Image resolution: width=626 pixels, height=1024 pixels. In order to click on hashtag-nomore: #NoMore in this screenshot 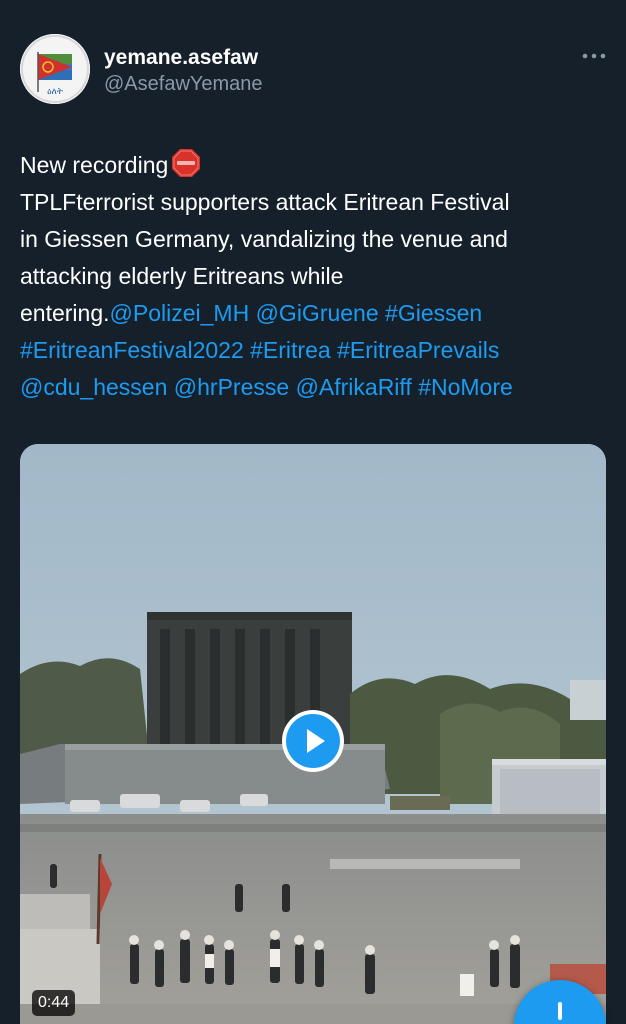, I will do `click(465, 387)`.